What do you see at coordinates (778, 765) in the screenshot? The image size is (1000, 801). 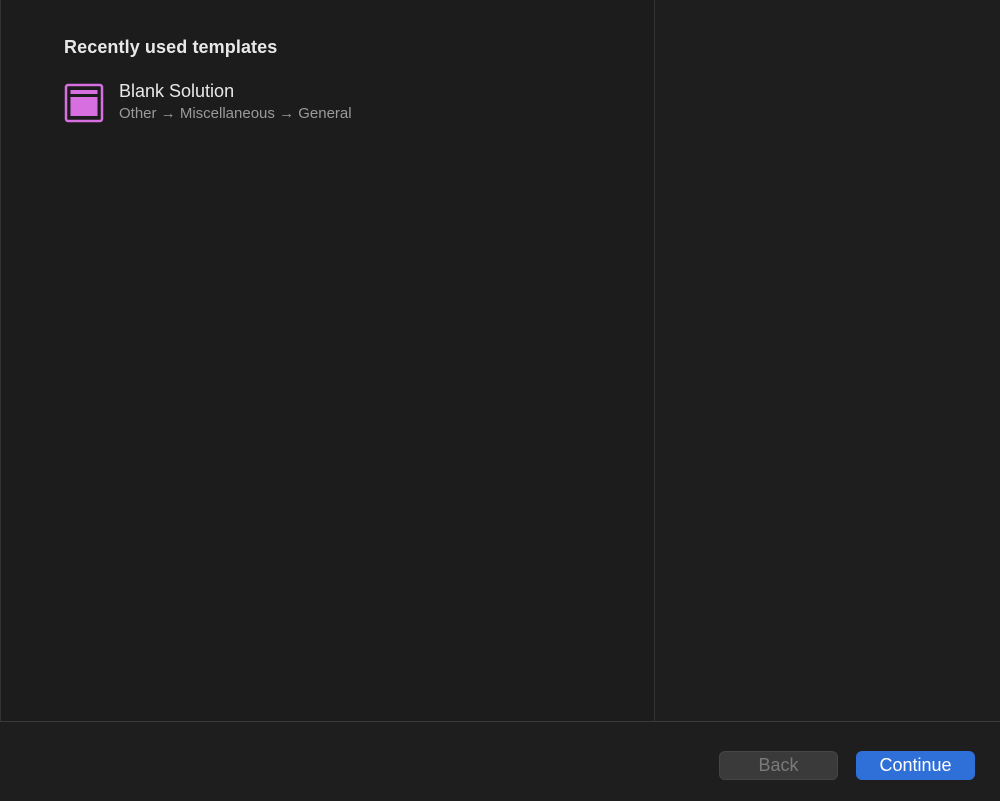 I see `back-button: Back` at bounding box center [778, 765].